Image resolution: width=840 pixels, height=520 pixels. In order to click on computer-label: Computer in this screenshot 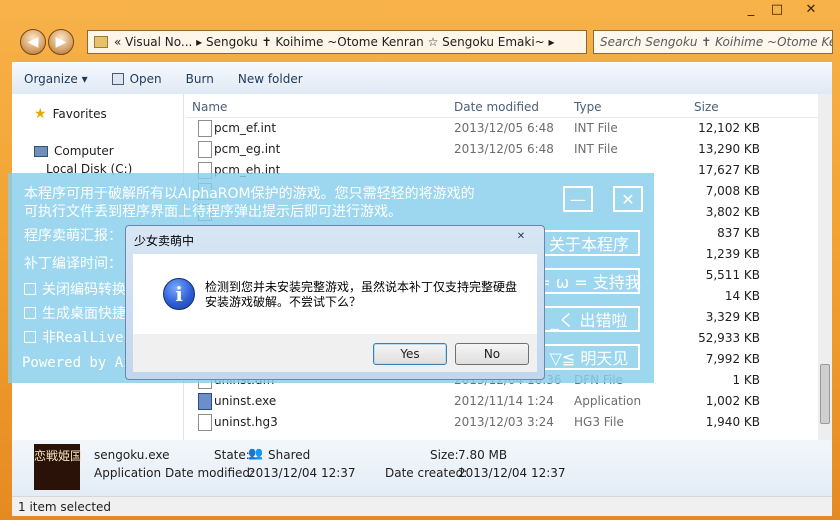, I will do `click(84, 151)`.